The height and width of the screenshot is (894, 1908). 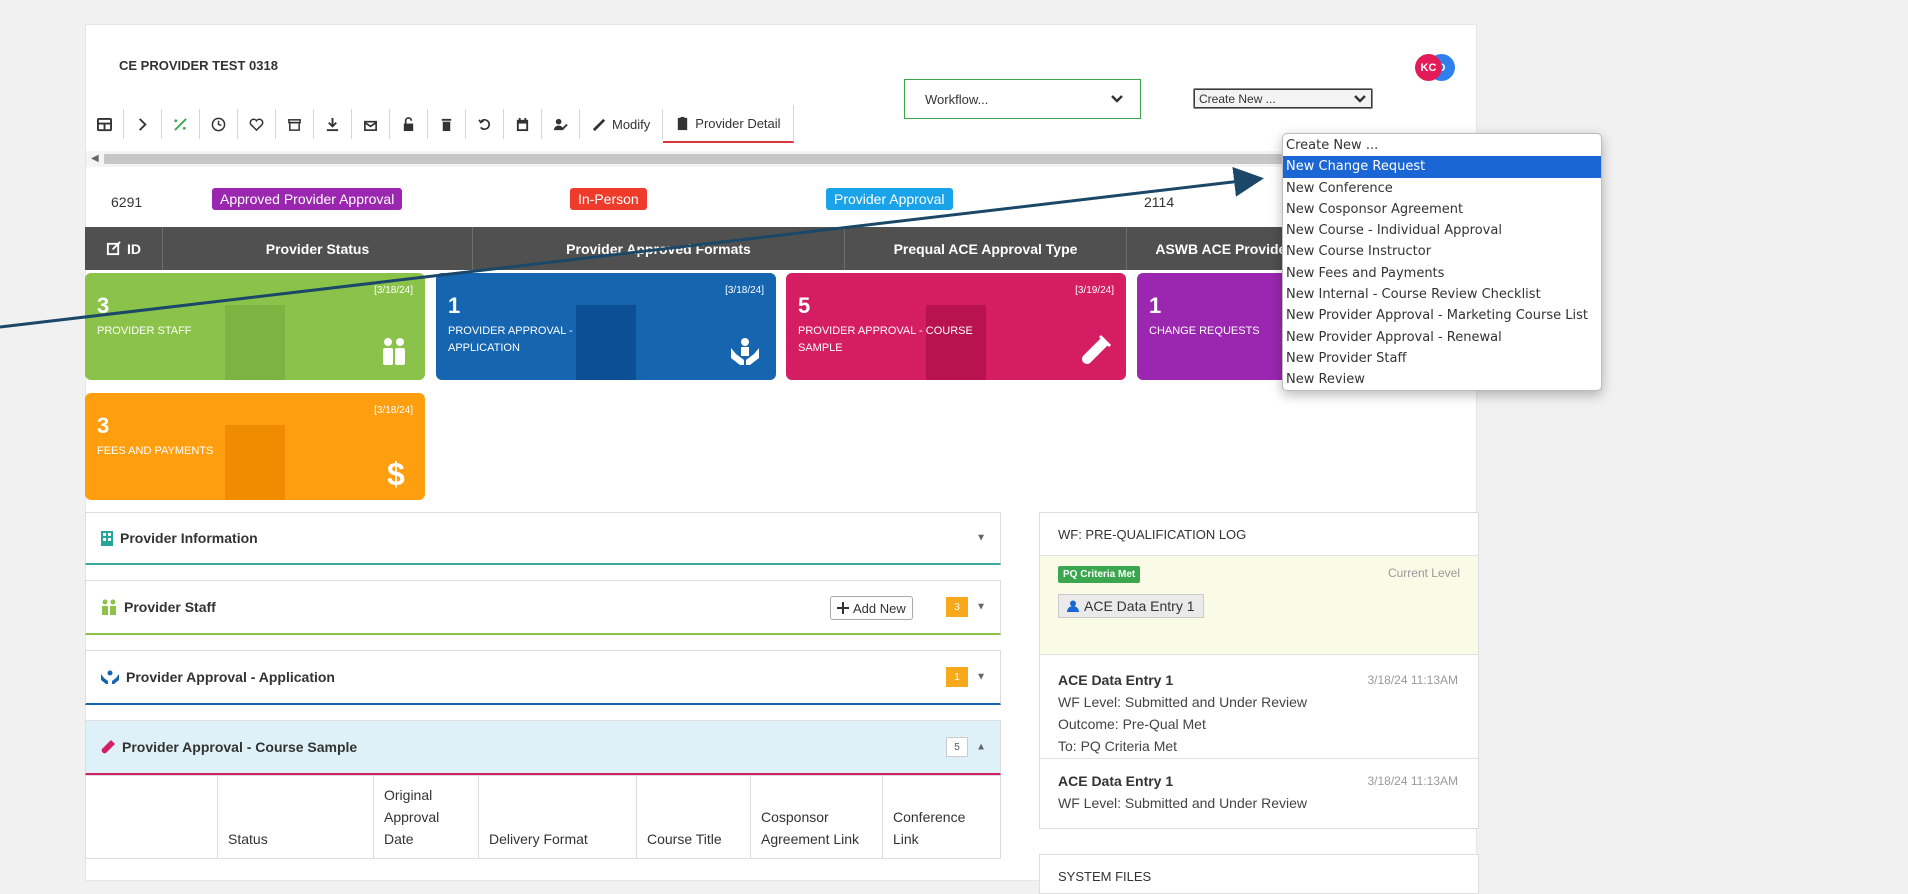 What do you see at coordinates (1442, 358) in the screenshot?
I see `dropdown-option: New Provider Staff` at bounding box center [1442, 358].